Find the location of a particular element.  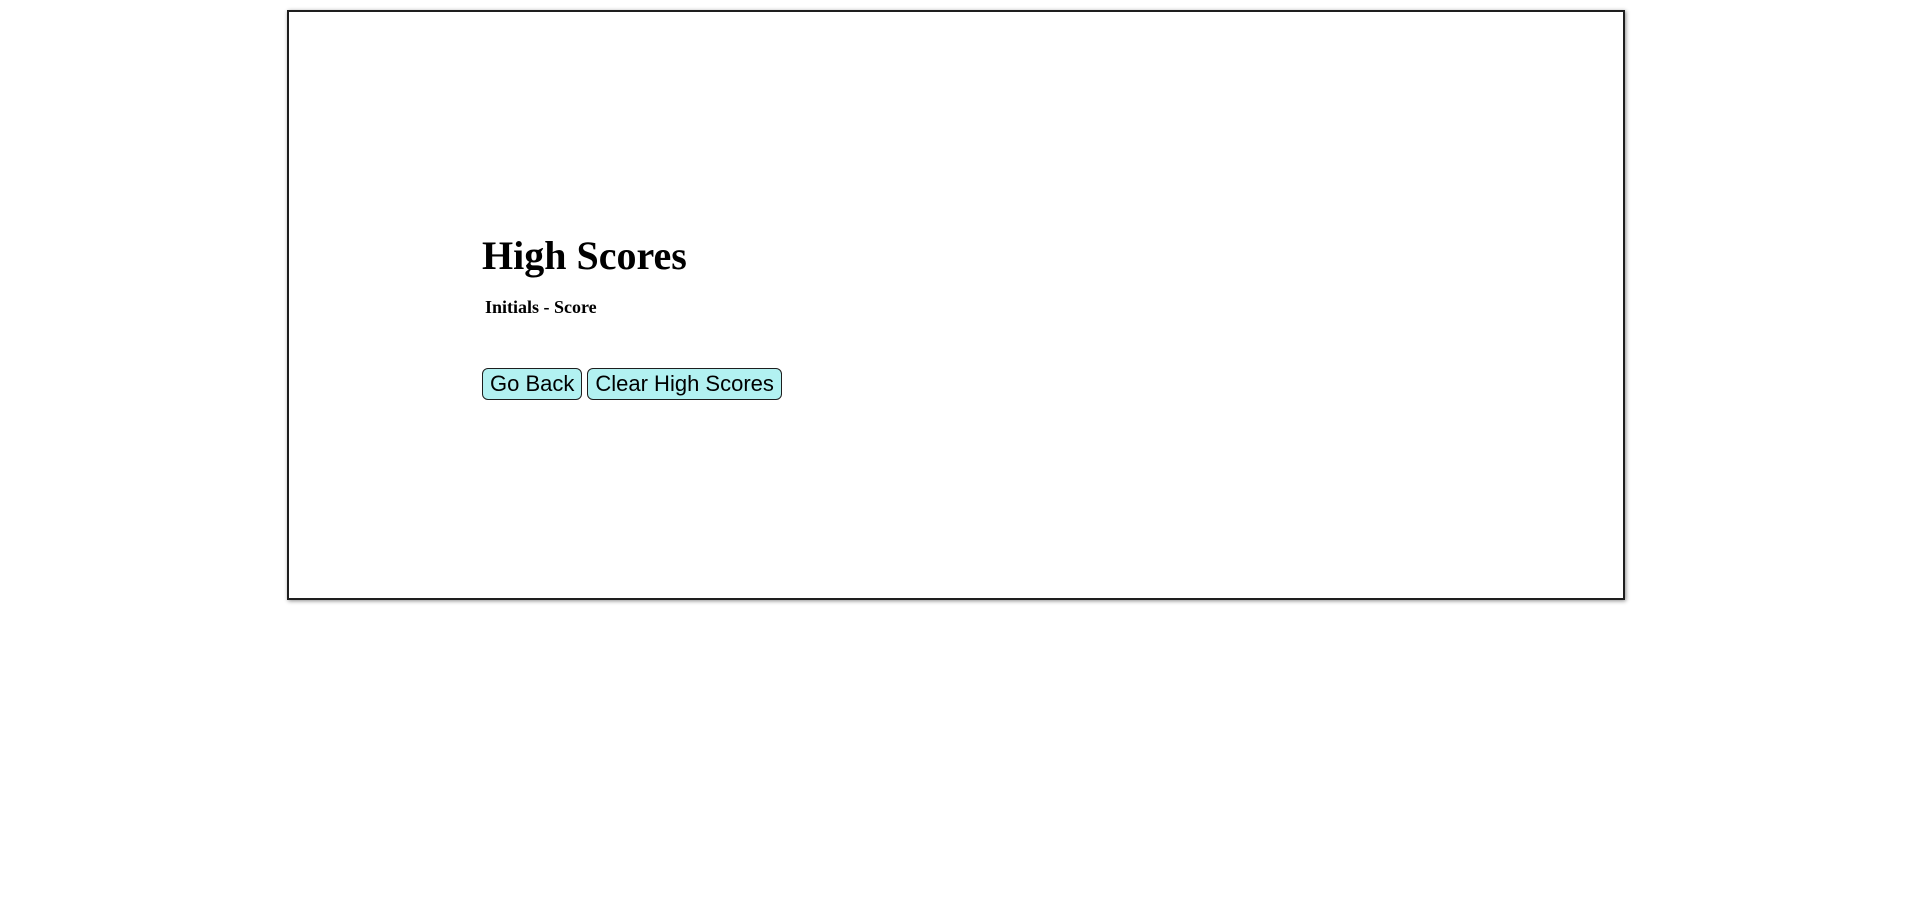

page-title: High Scores is located at coordinates (584, 255).